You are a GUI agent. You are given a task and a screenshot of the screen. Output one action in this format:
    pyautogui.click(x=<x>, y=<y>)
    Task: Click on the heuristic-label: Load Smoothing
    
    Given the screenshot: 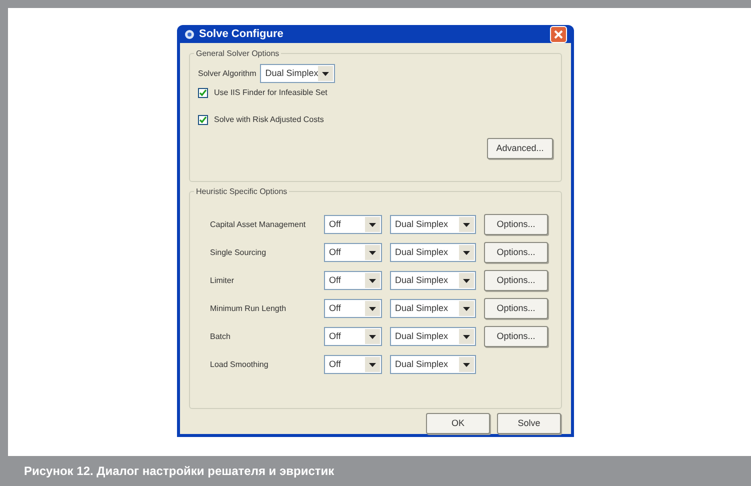 What is the action you would take?
    pyautogui.click(x=240, y=364)
    